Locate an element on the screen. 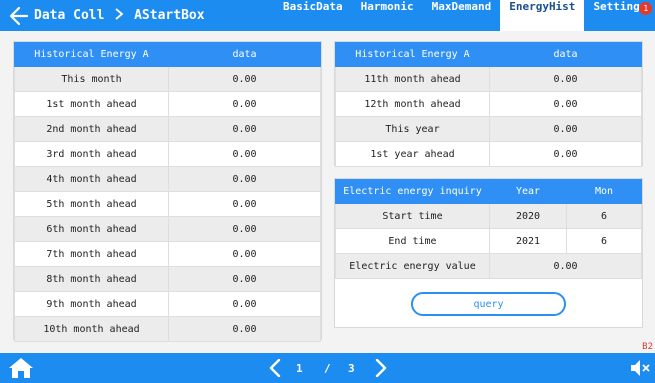 Image resolution: width=655 pixels, height=383 pixels. breadcrumb-title: Data Coll is located at coordinates (69, 15).